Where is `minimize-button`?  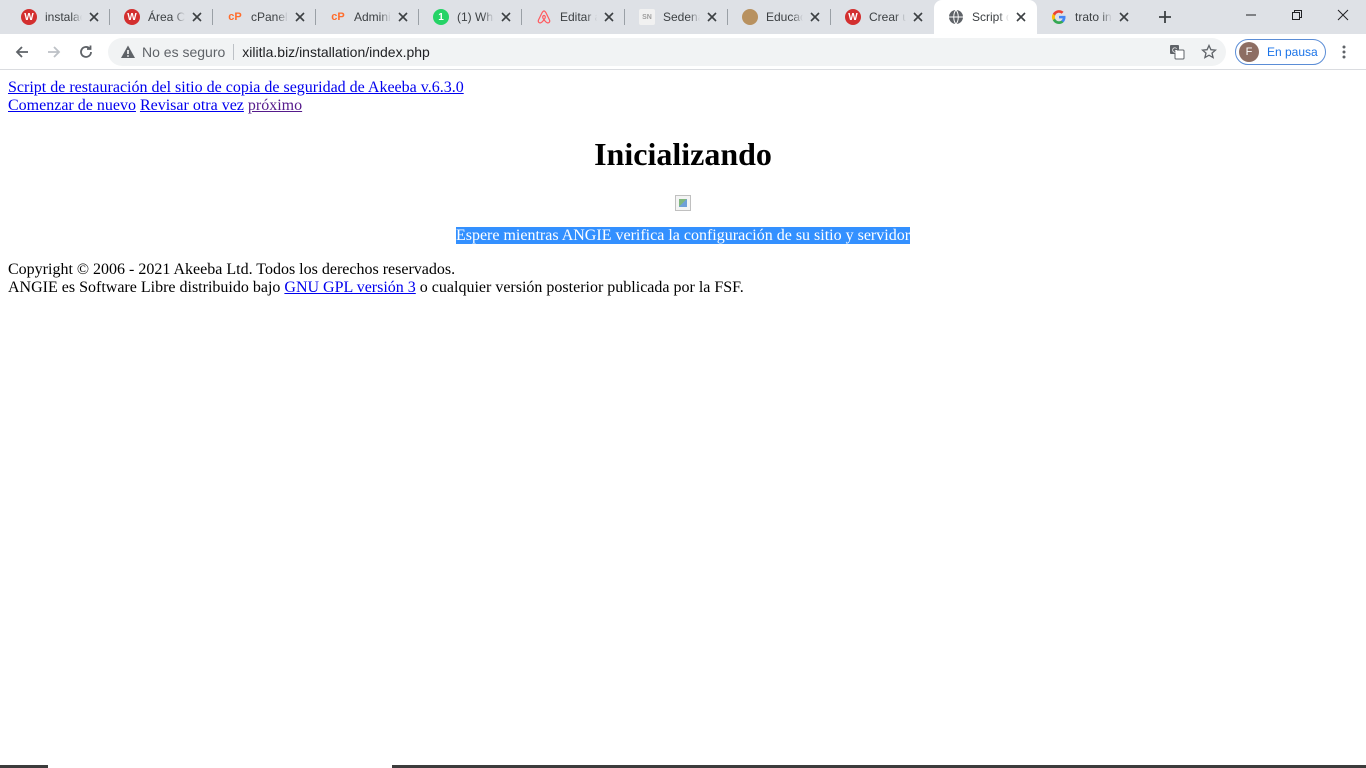
minimize-button is located at coordinates (1251, 15).